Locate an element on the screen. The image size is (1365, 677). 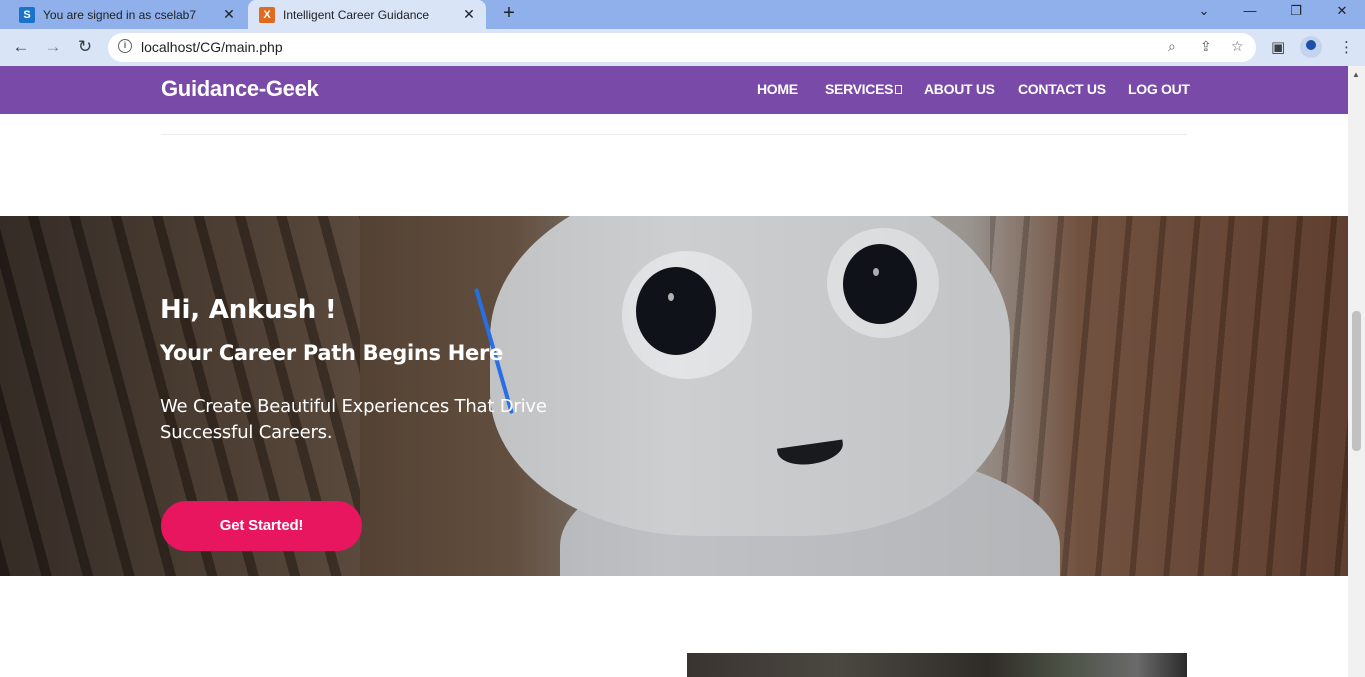
scrollbar-thumb is located at coordinates (1356, 381).